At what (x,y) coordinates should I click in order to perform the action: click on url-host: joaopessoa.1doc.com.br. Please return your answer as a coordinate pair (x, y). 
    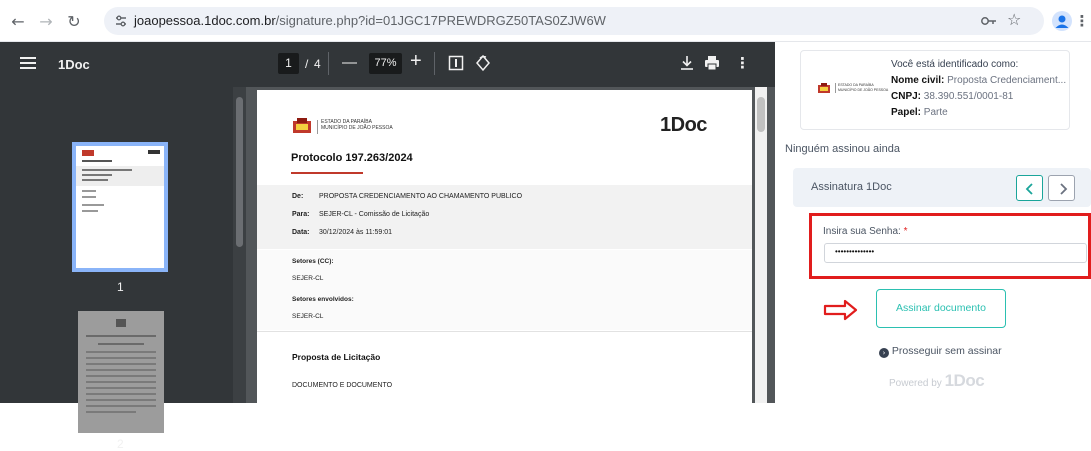
    Looking at the image, I should click on (205, 20).